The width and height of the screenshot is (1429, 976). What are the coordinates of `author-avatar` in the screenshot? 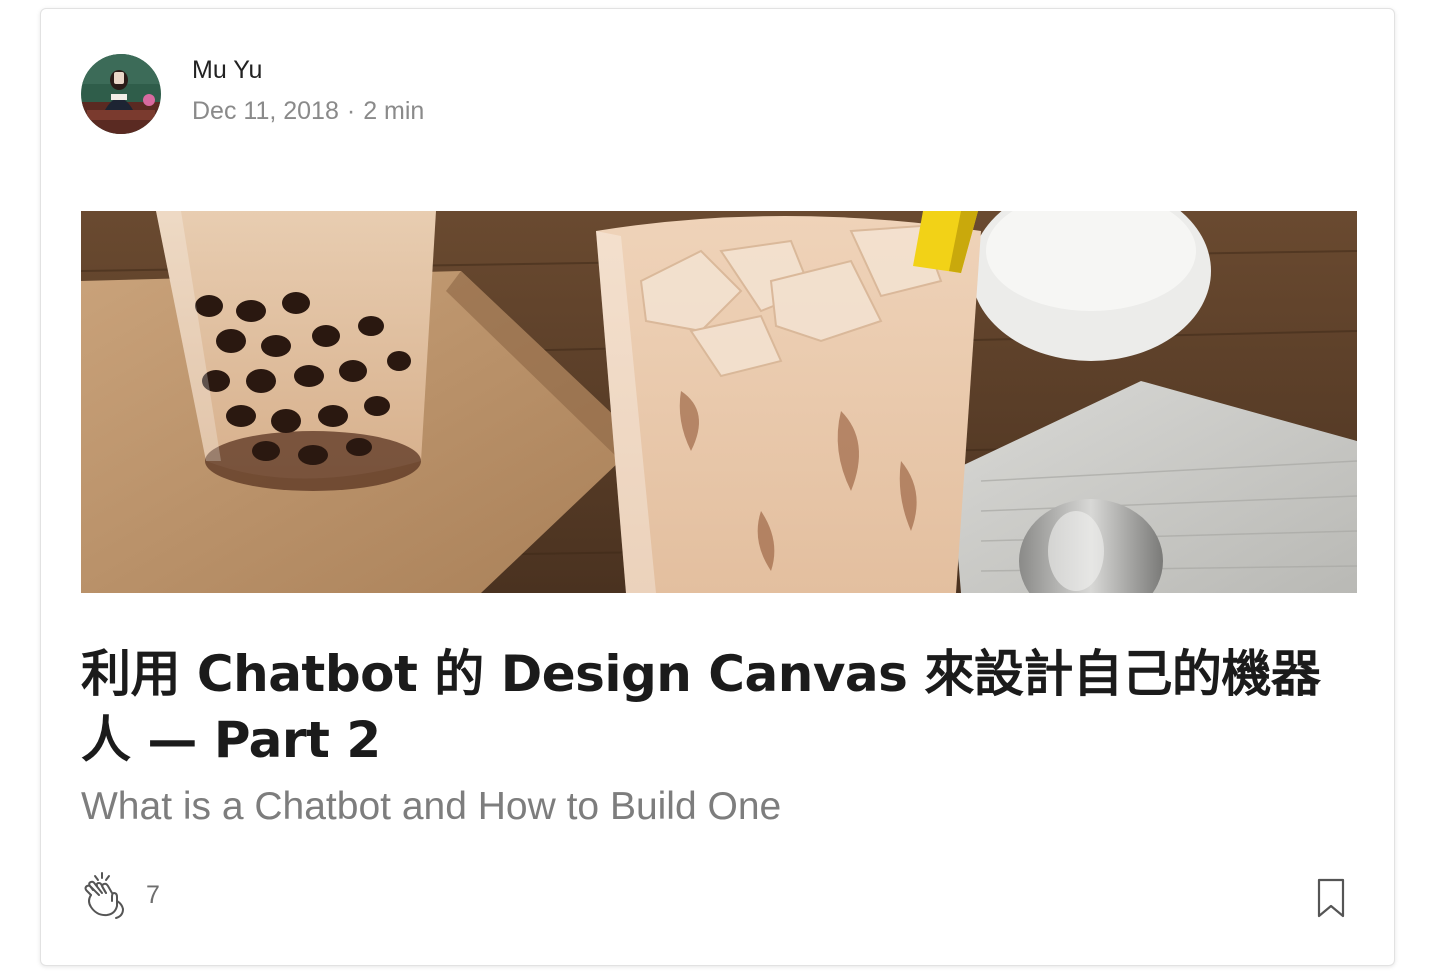 It's located at (121, 94).